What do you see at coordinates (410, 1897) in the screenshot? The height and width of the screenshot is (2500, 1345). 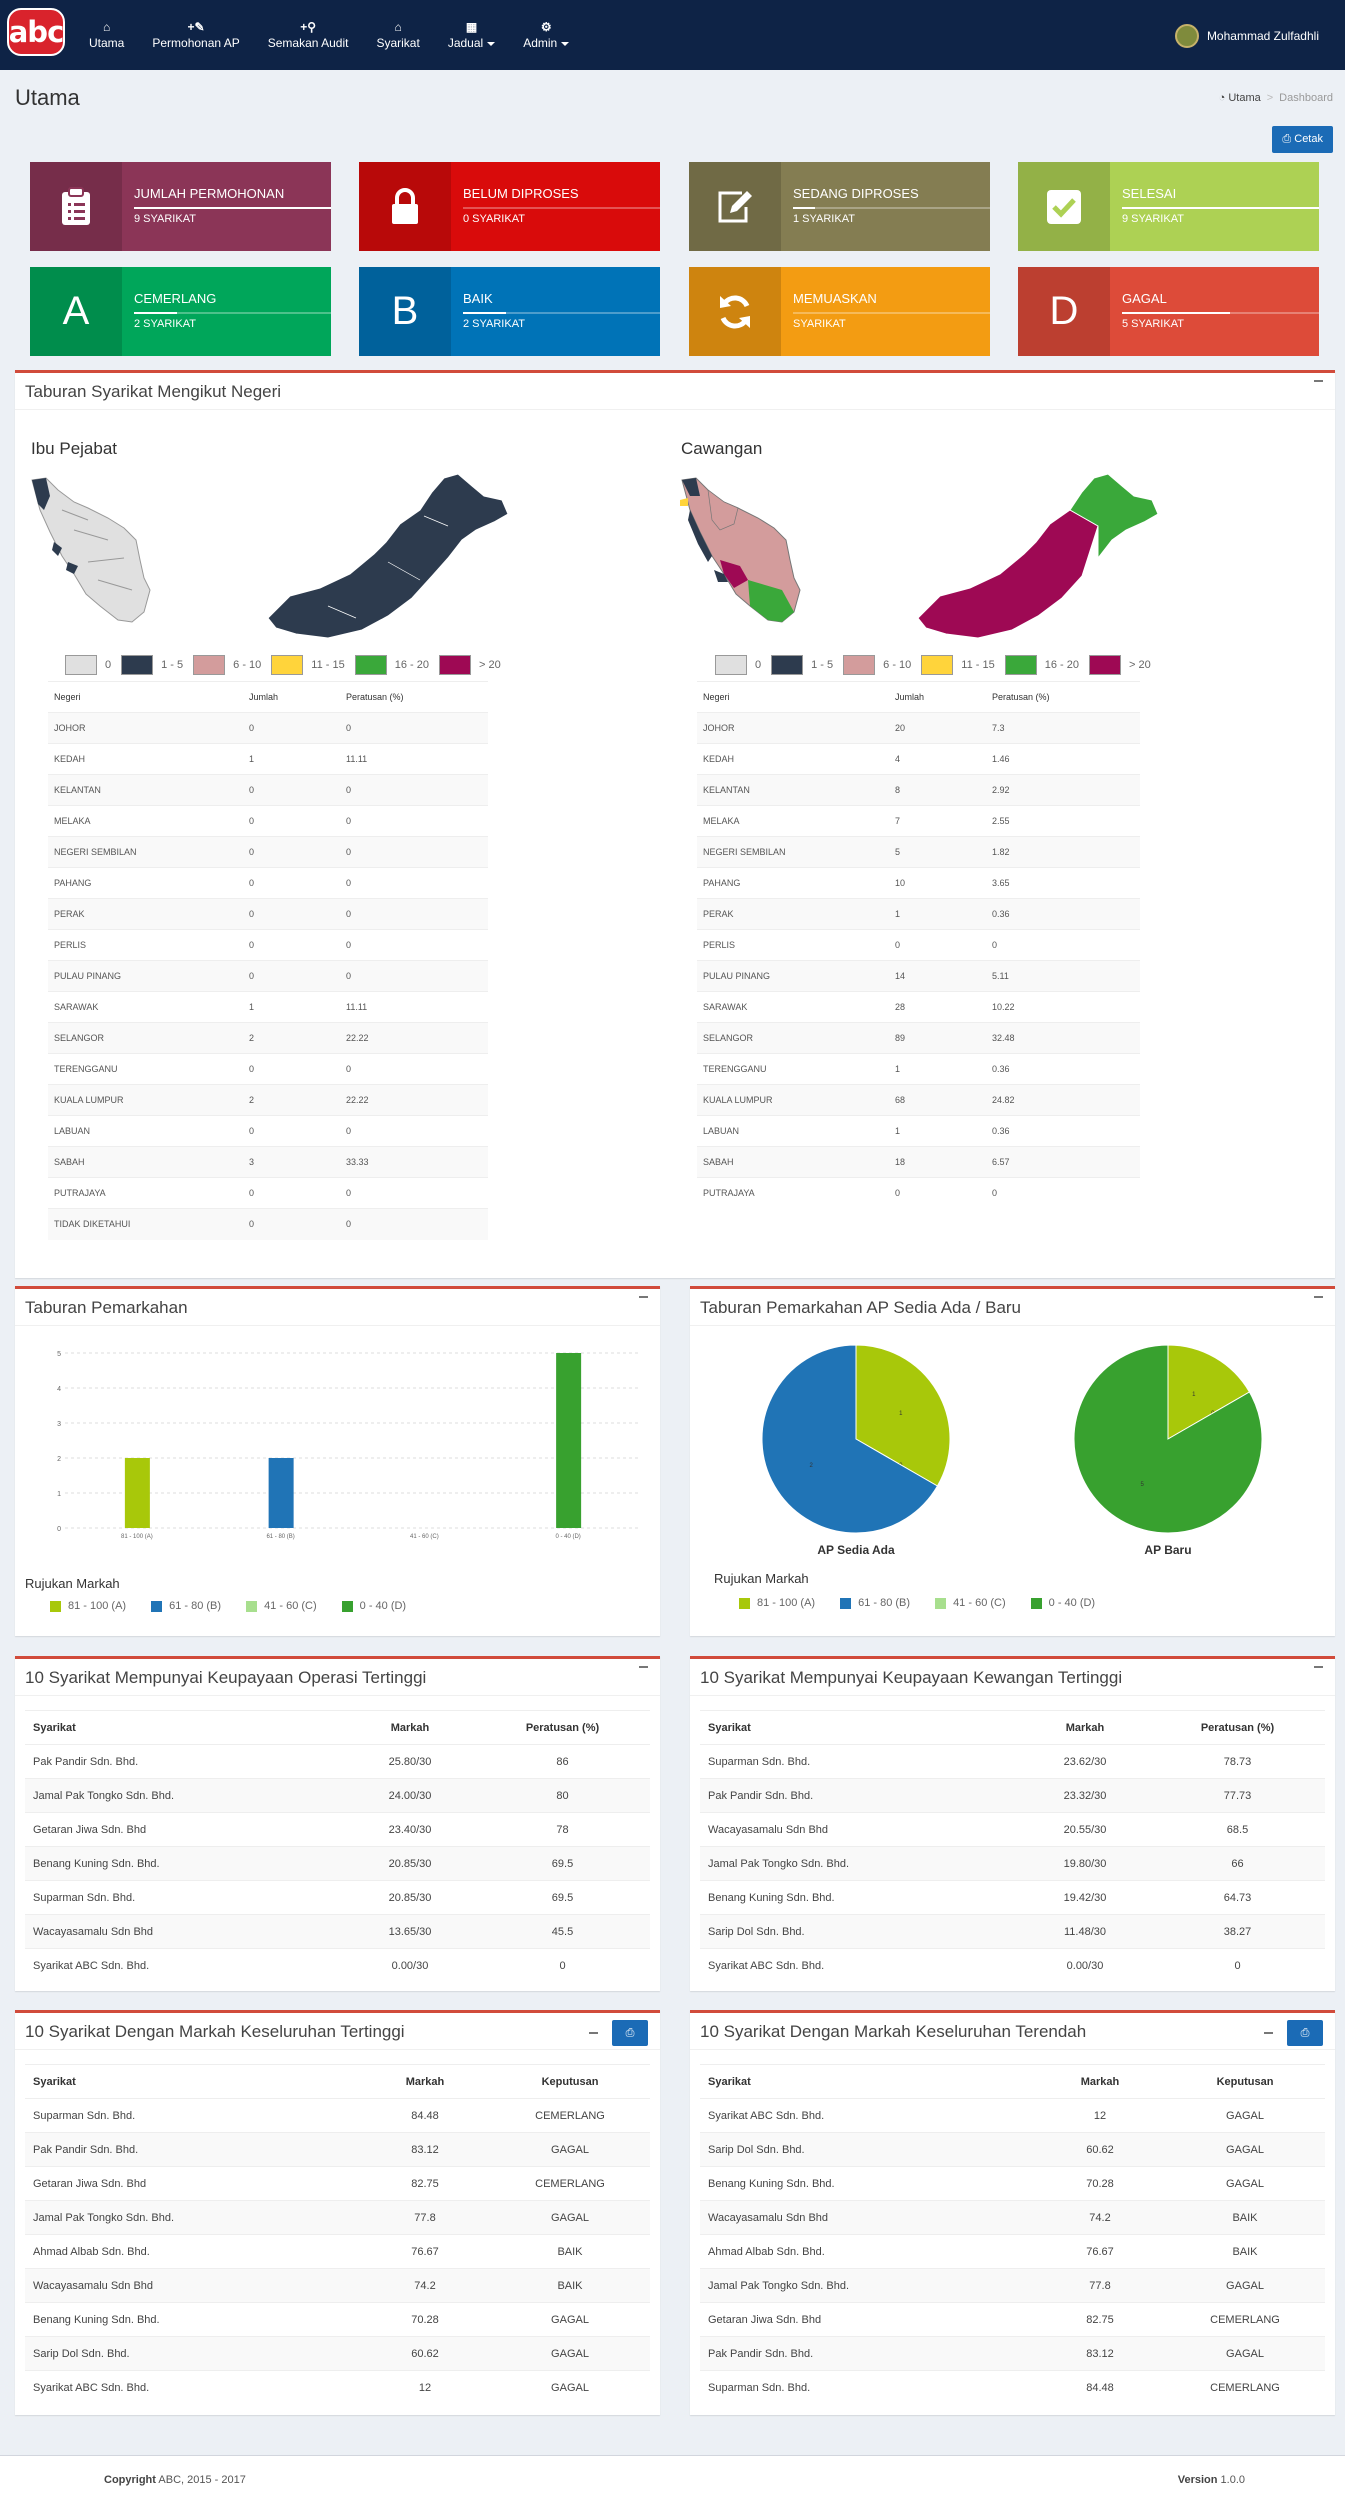 I see `table-cell: 20.85/30` at bounding box center [410, 1897].